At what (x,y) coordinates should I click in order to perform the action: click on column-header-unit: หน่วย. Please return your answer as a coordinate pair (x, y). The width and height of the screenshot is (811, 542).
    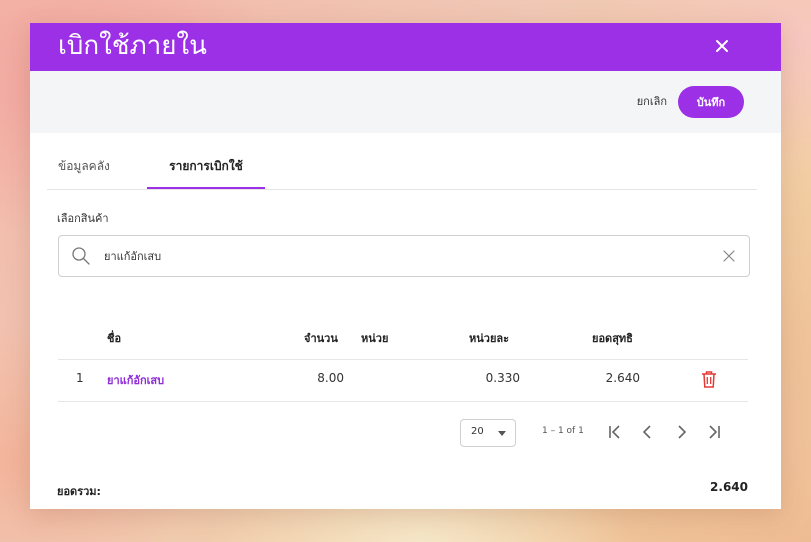
    Looking at the image, I should click on (375, 338).